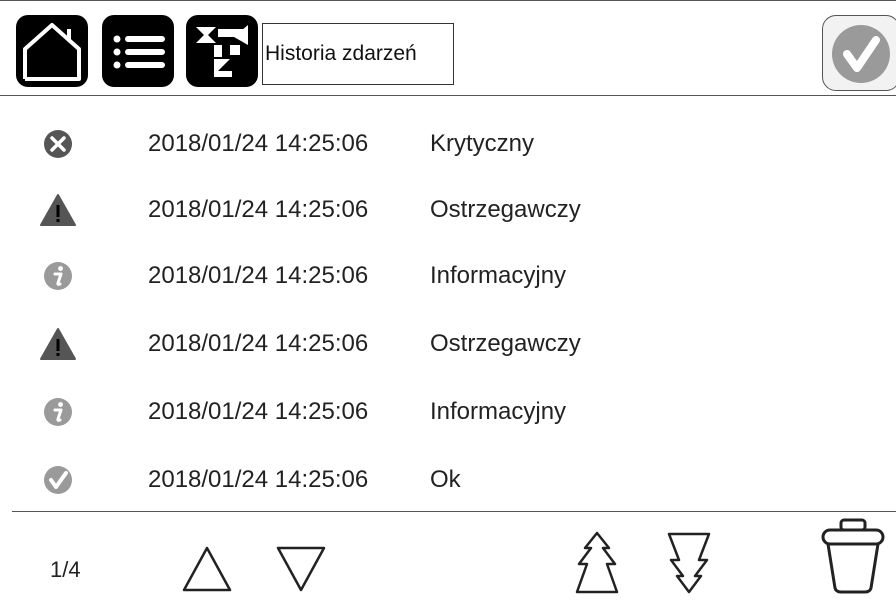  Describe the element at coordinates (65, 569) in the screenshot. I see `page-indicator: 1/4` at that location.